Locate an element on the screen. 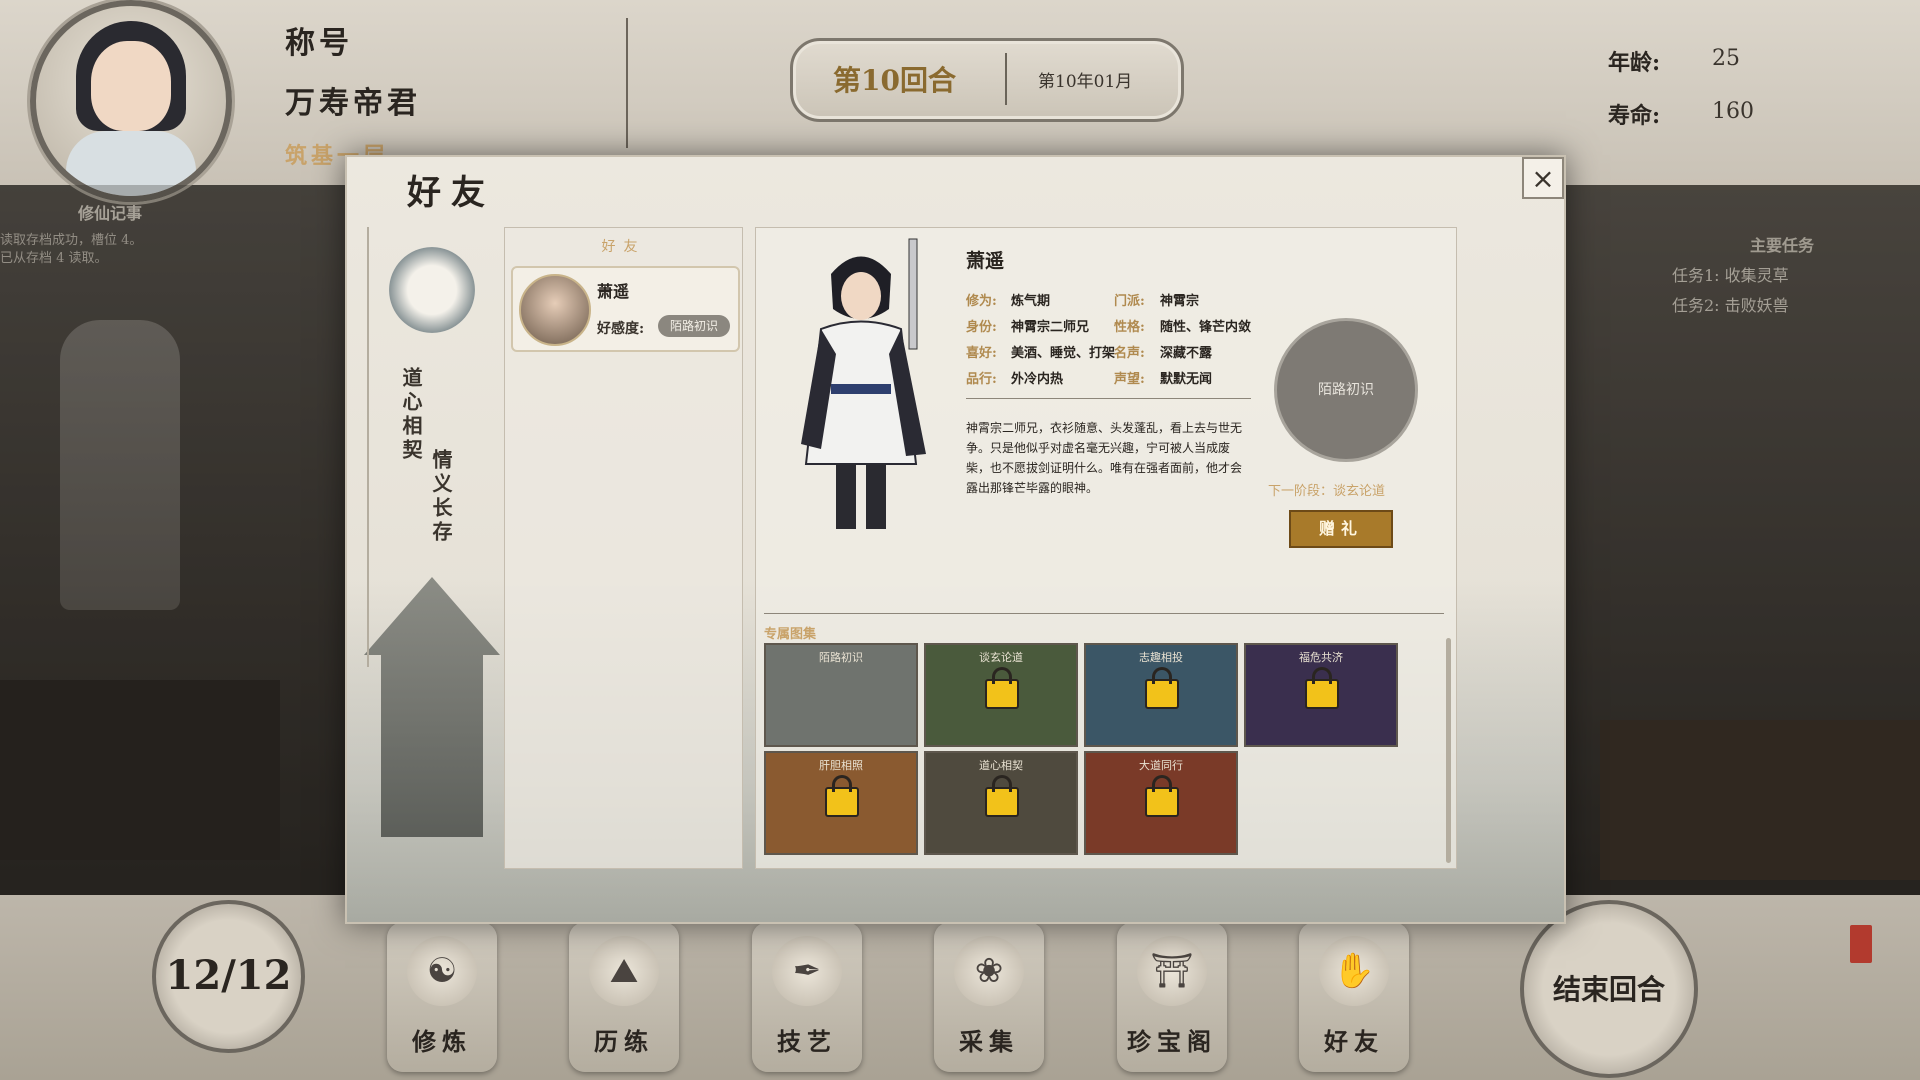  modal-title: 好友 is located at coordinates (451, 193).